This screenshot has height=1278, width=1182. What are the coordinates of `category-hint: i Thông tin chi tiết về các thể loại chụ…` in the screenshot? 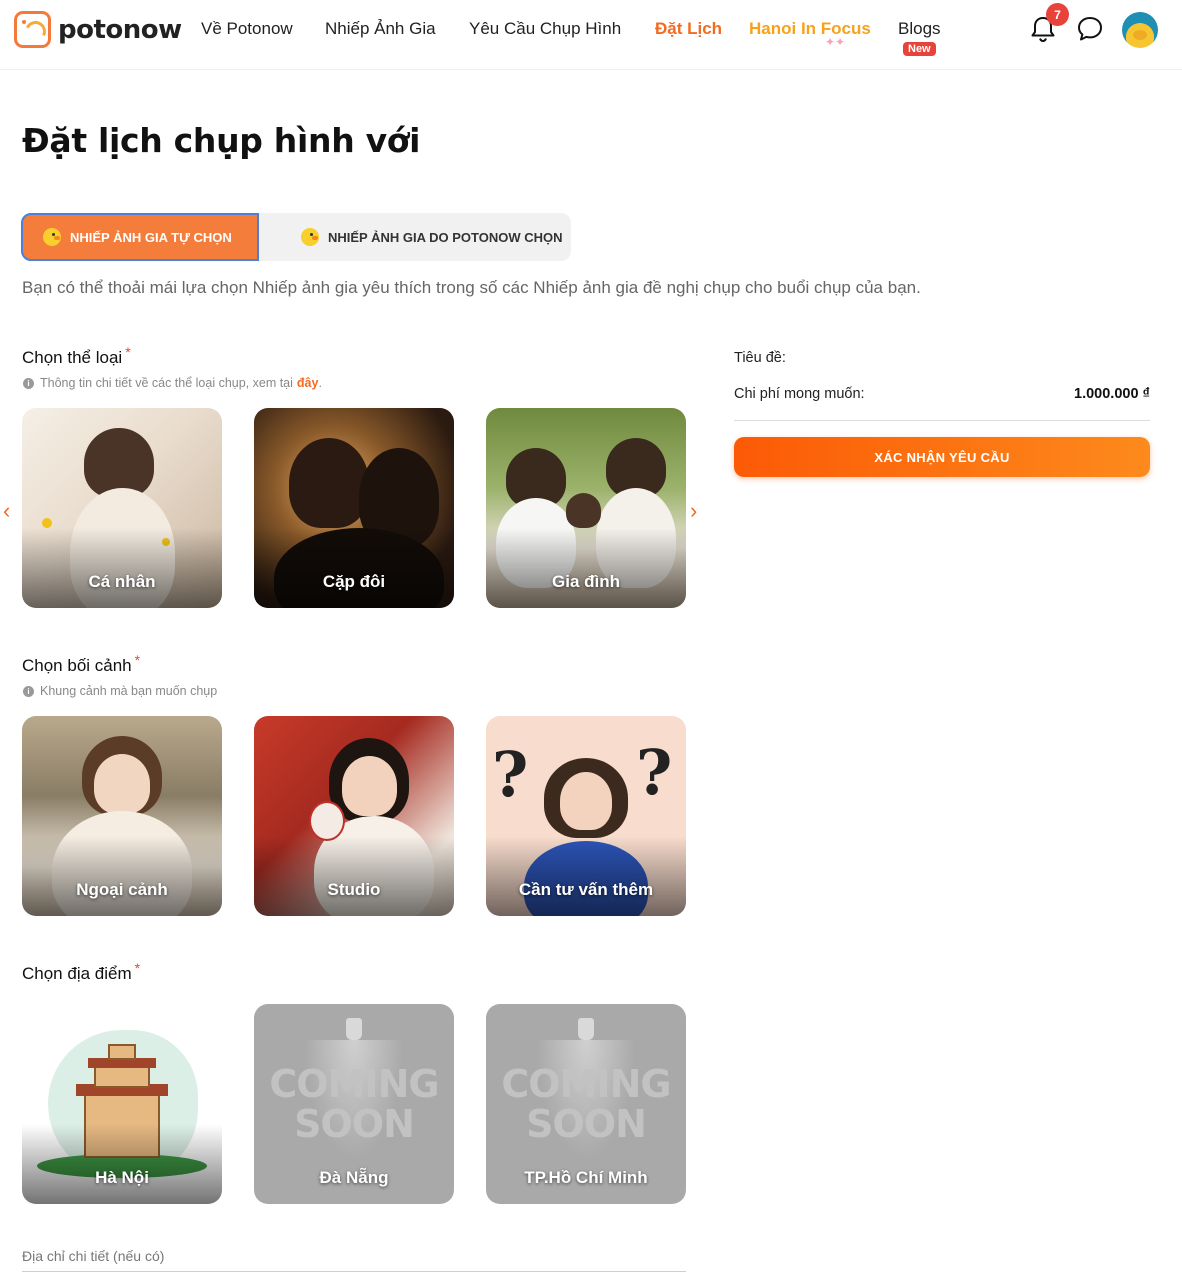 It's located at (172, 383).